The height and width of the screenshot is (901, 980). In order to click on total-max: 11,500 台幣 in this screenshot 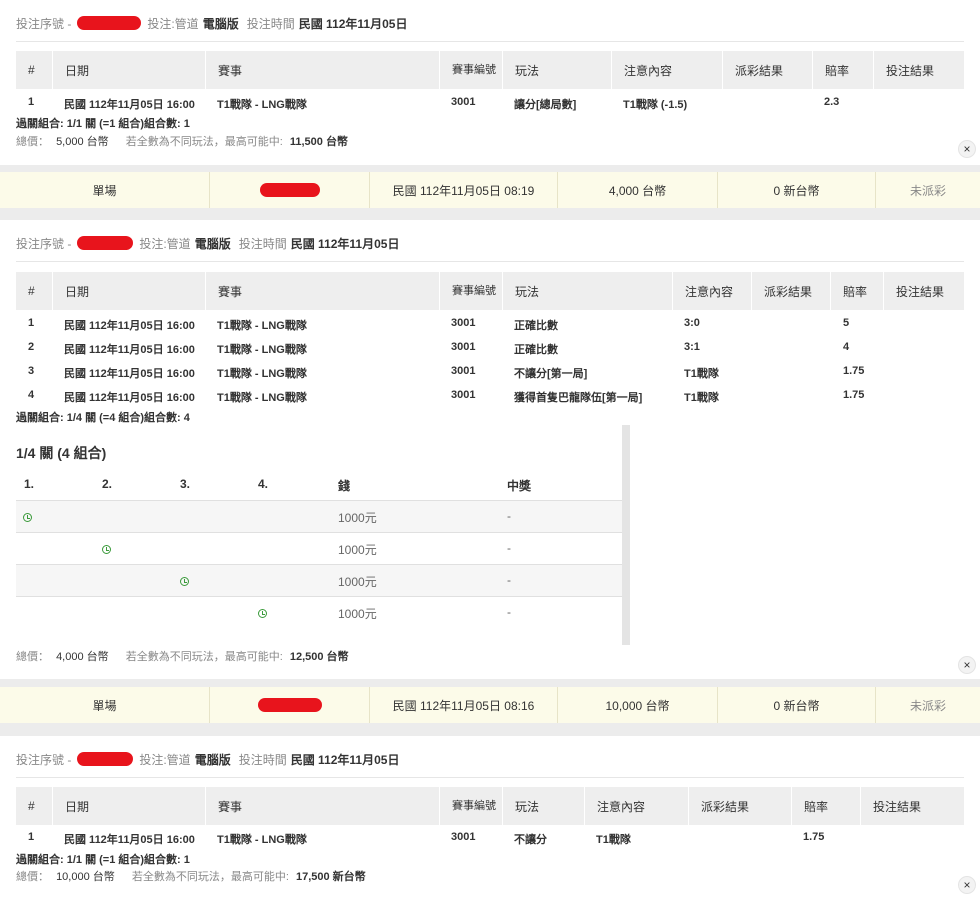, I will do `click(318, 142)`.